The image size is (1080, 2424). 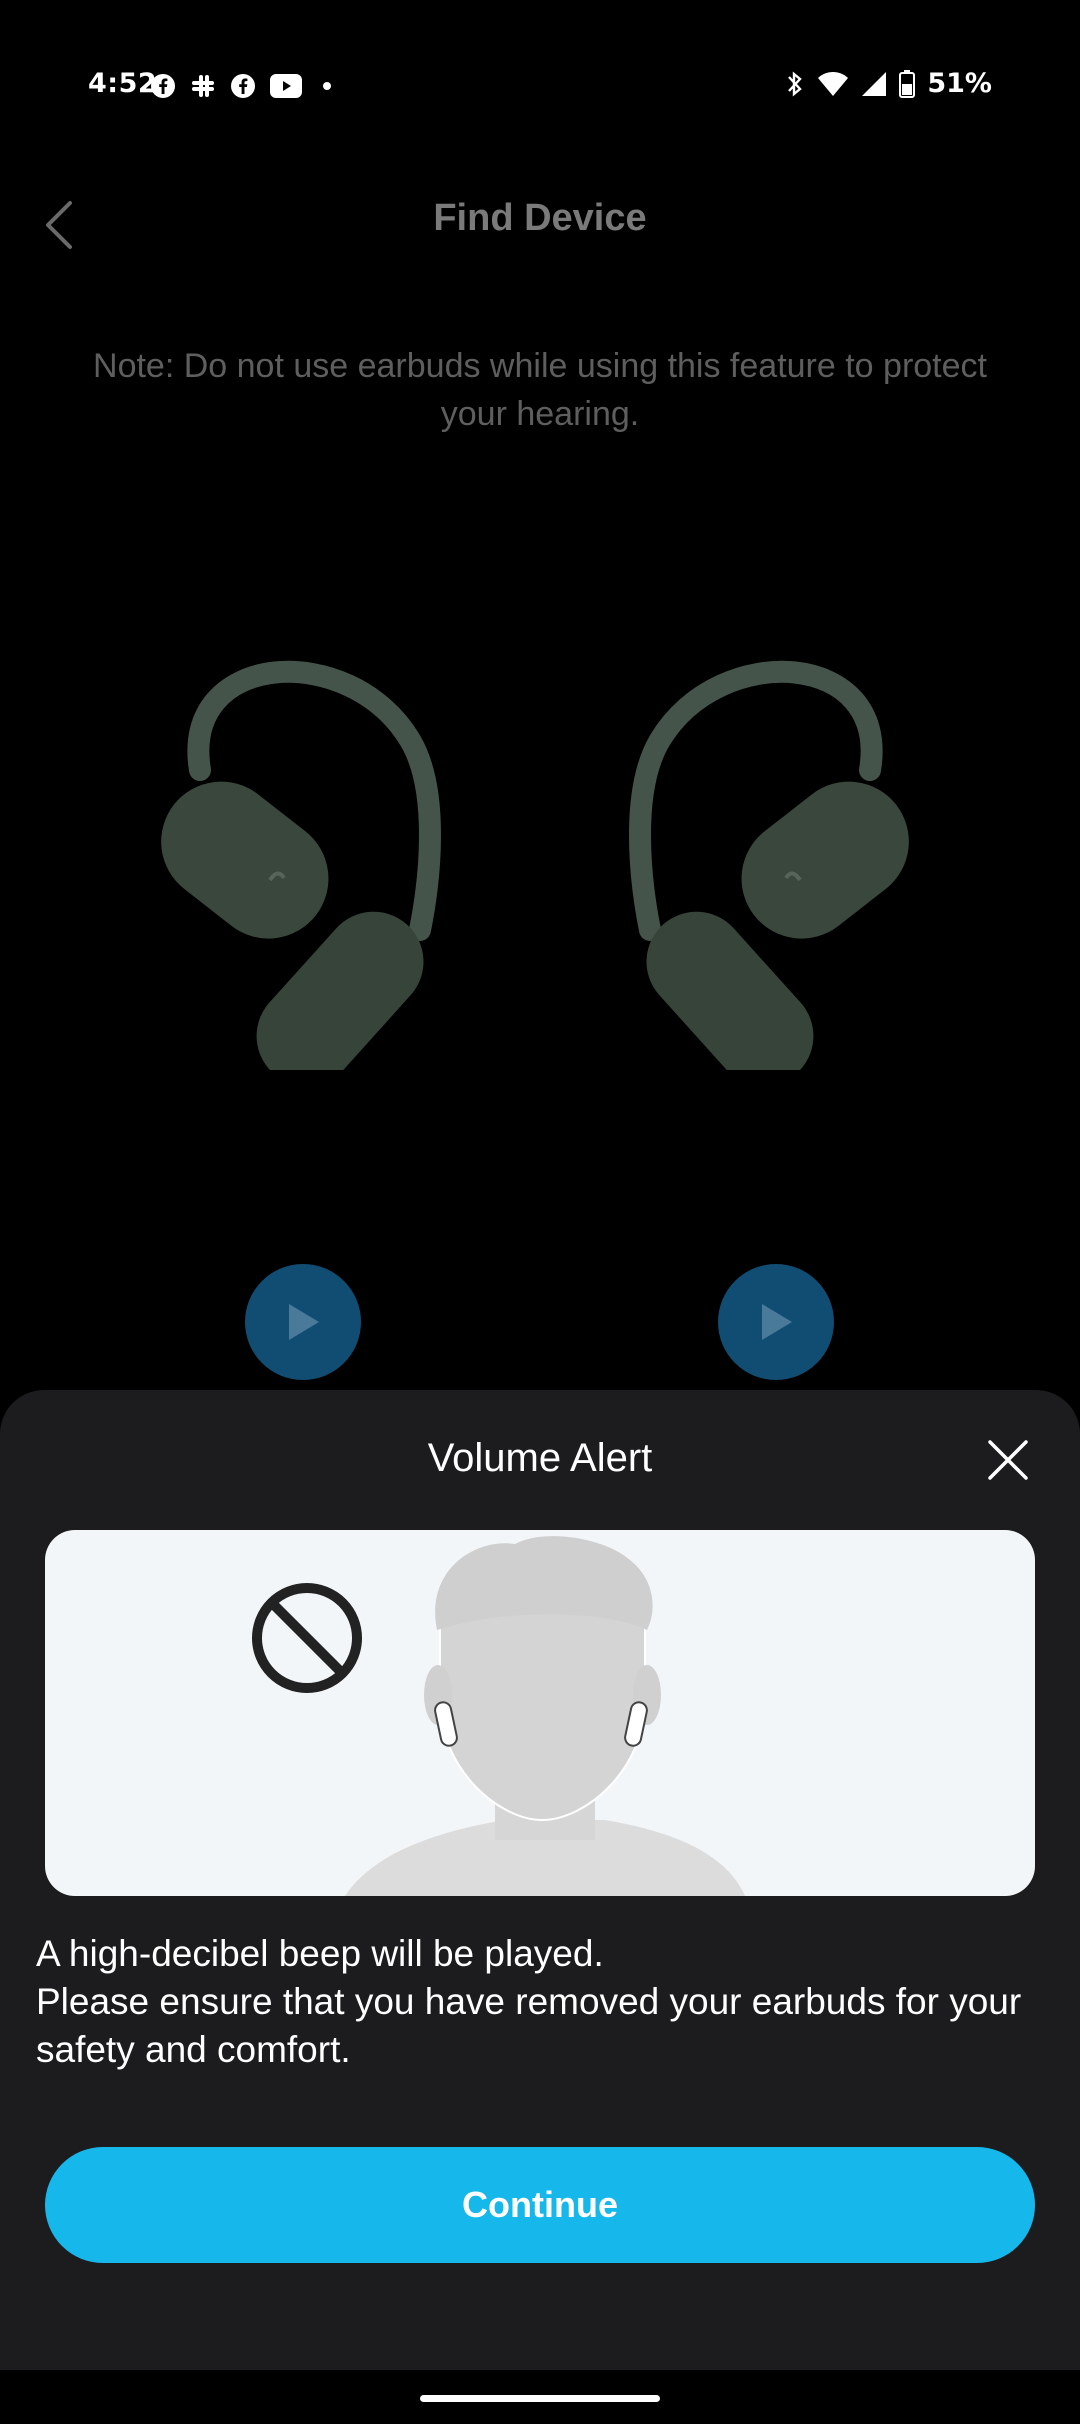 I want to click on continue-button: Continue, so click(x=540, y=2205).